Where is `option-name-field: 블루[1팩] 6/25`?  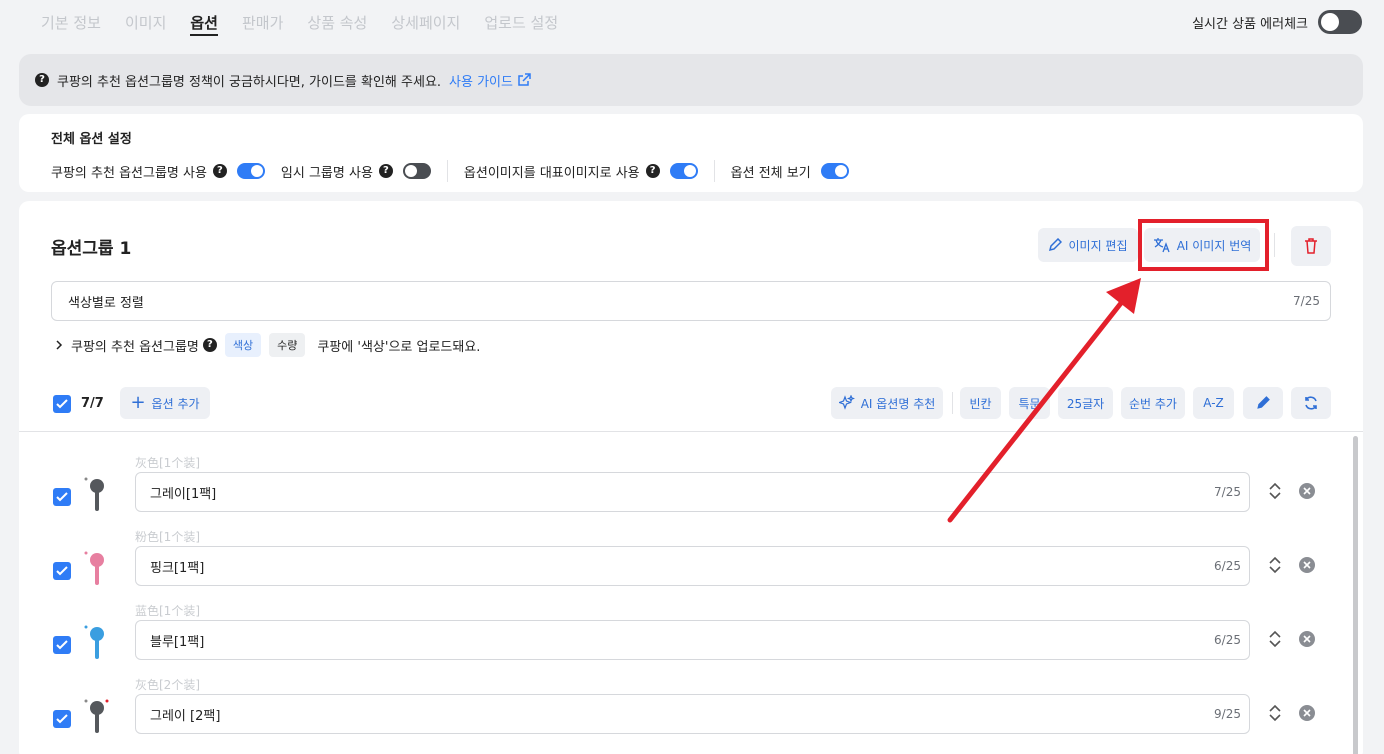 option-name-field: 블루[1팩] 6/25 is located at coordinates (692, 640).